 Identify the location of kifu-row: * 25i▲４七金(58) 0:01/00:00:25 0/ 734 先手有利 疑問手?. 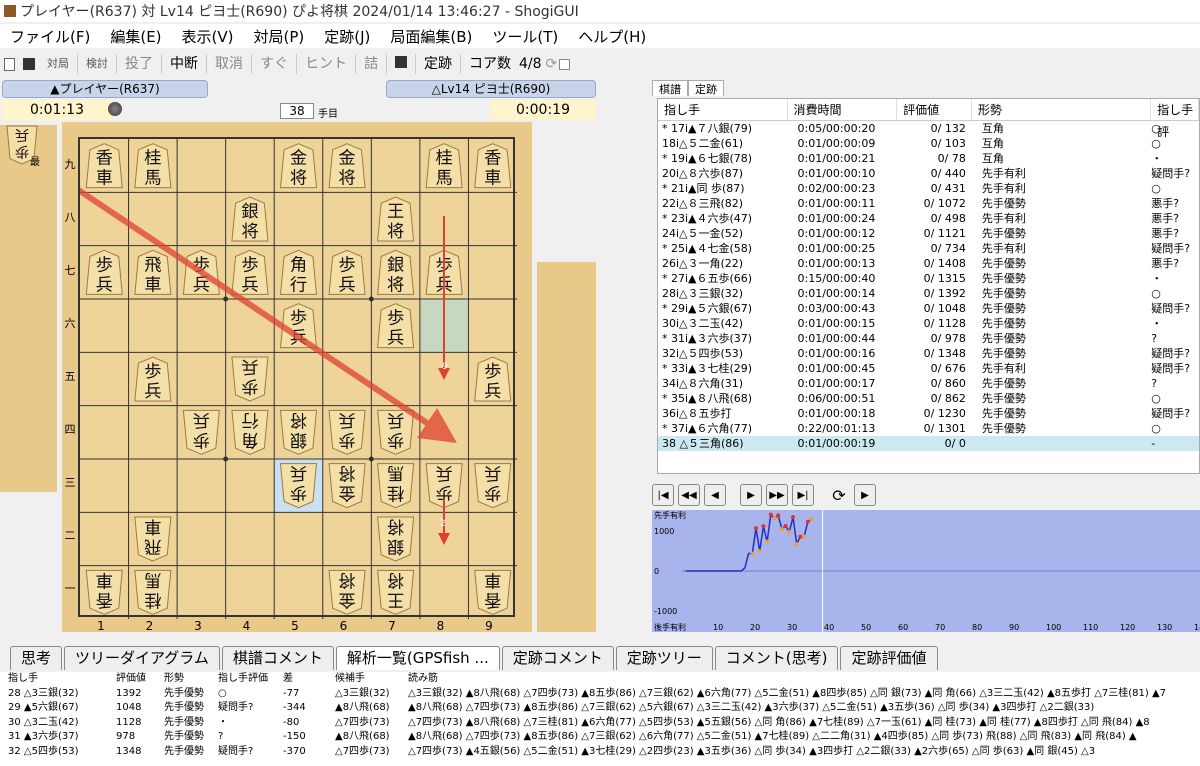
(928, 248).